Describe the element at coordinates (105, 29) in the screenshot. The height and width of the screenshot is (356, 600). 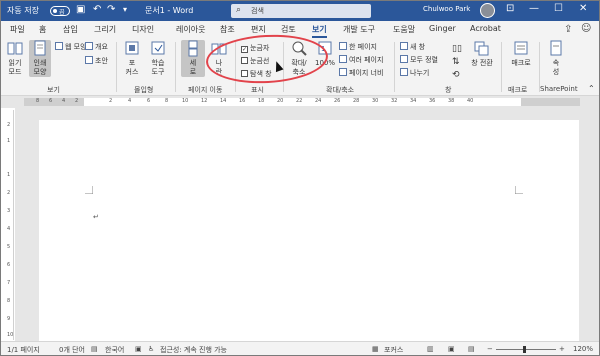
I see `tab-draw: 그리기` at that location.